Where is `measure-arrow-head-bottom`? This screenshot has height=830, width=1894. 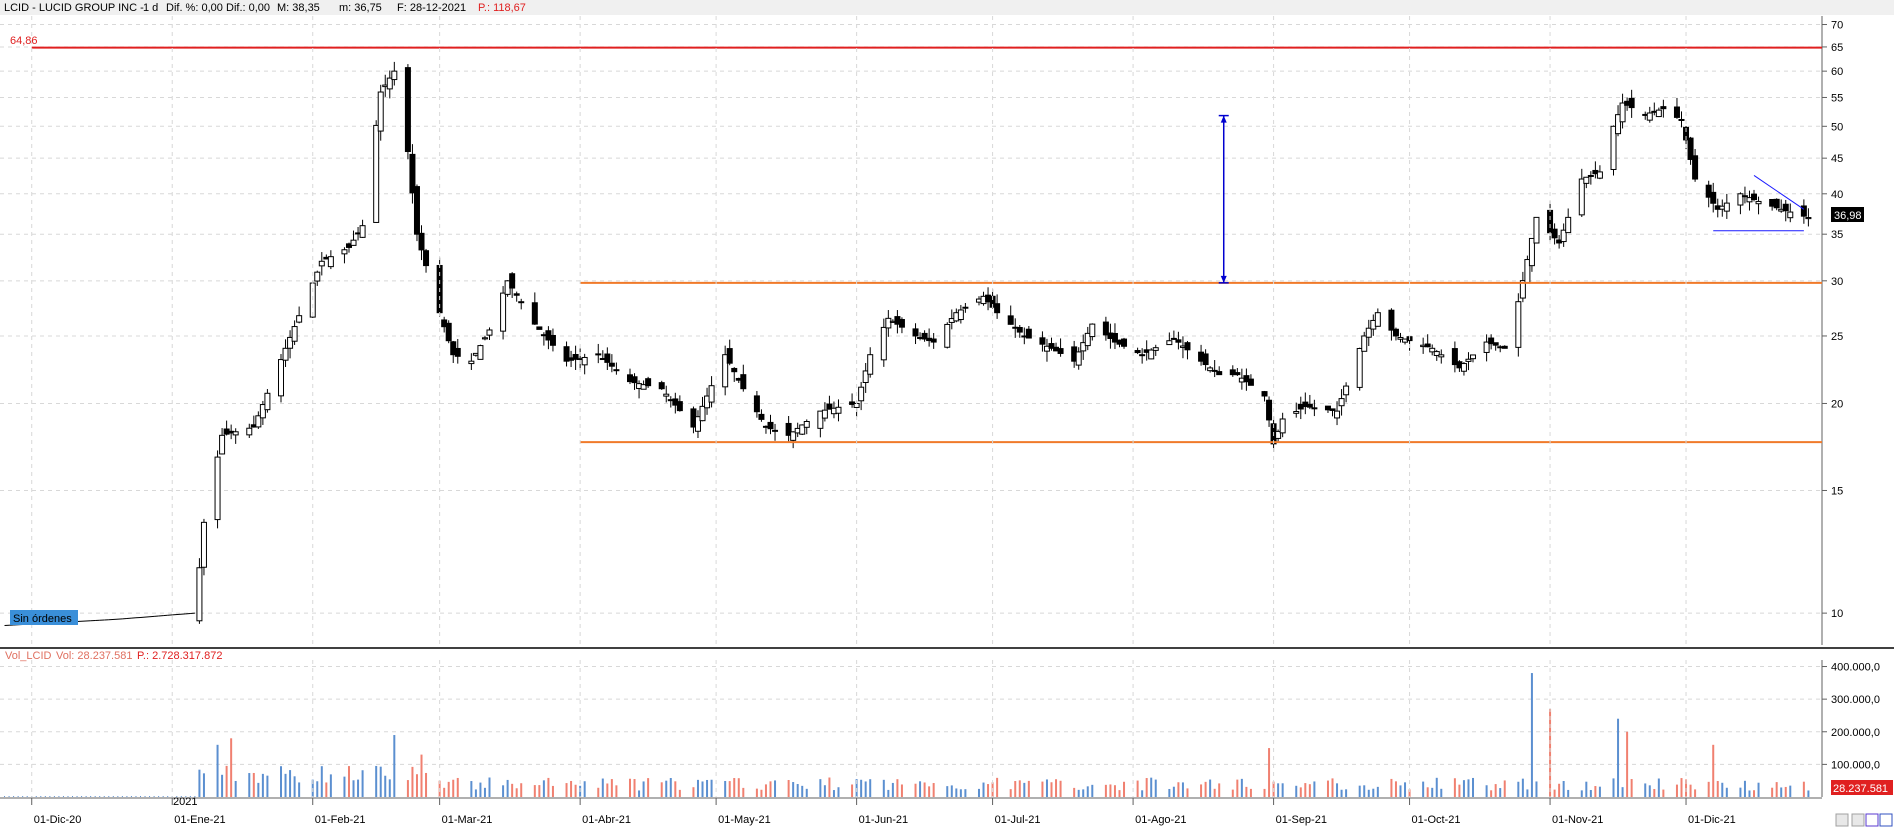 measure-arrow-head-bottom is located at coordinates (1223, 279).